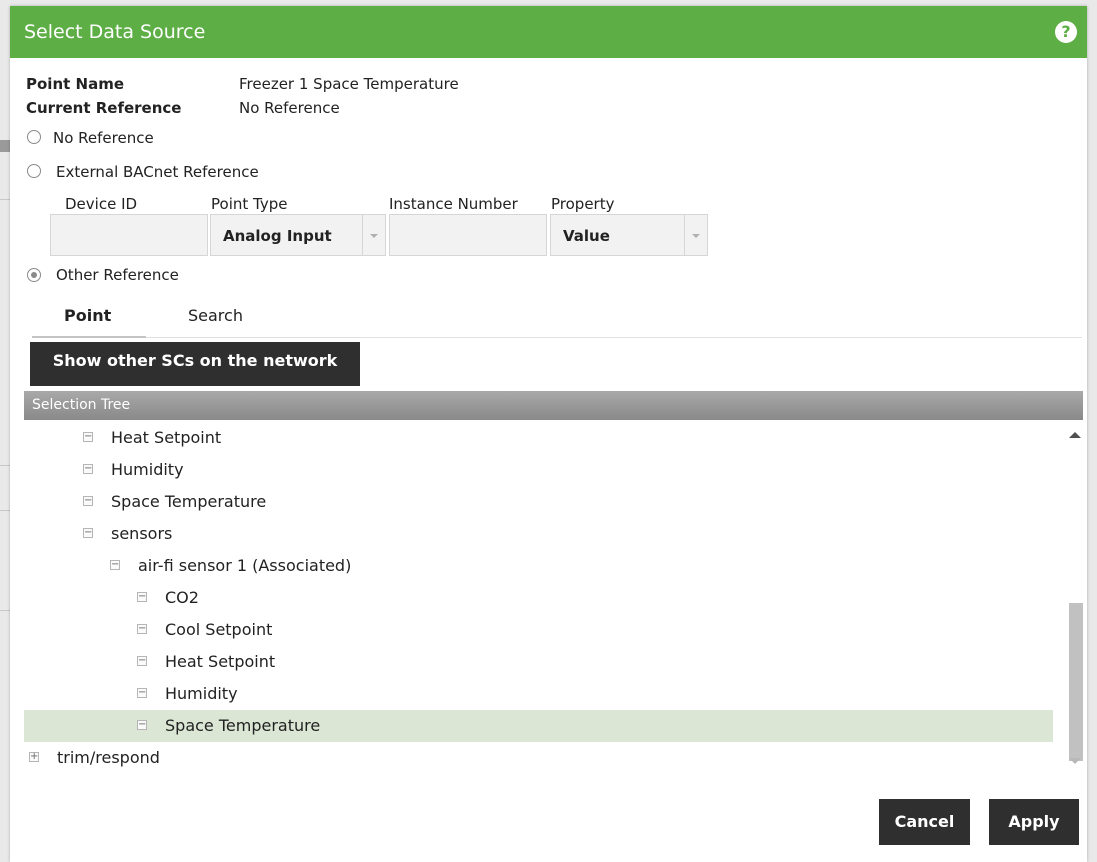 The width and height of the screenshot is (1097, 862). Describe the element at coordinates (289, 108) in the screenshot. I see `current-reference-value: No Reference` at that location.